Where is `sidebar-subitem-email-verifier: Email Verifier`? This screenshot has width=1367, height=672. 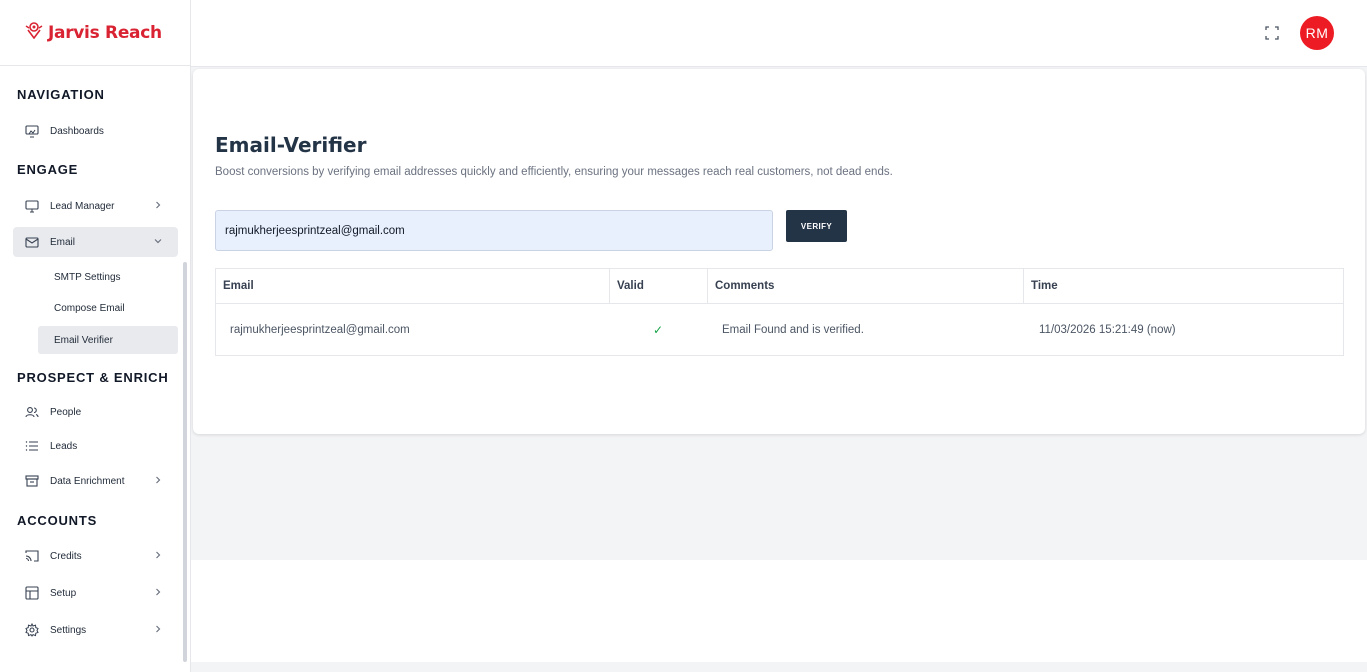 sidebar-subitem-email-verifier: Email Verifier is located at coordinates (108, 340).